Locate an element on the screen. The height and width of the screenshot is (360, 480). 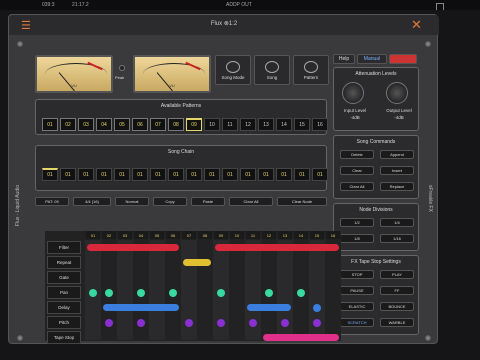
pattern-cell: 10 is located at coordinates (212, 124).